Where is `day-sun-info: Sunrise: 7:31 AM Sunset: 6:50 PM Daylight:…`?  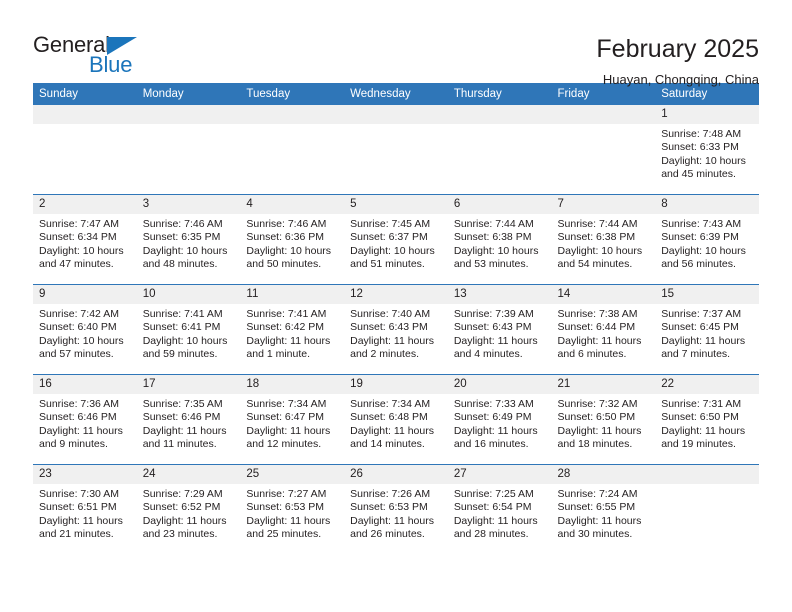
day-sun-info: Sunrise: 7:31 AM Sunset: 6:50 PM Daylight:… is located at coordinates (707, 423).